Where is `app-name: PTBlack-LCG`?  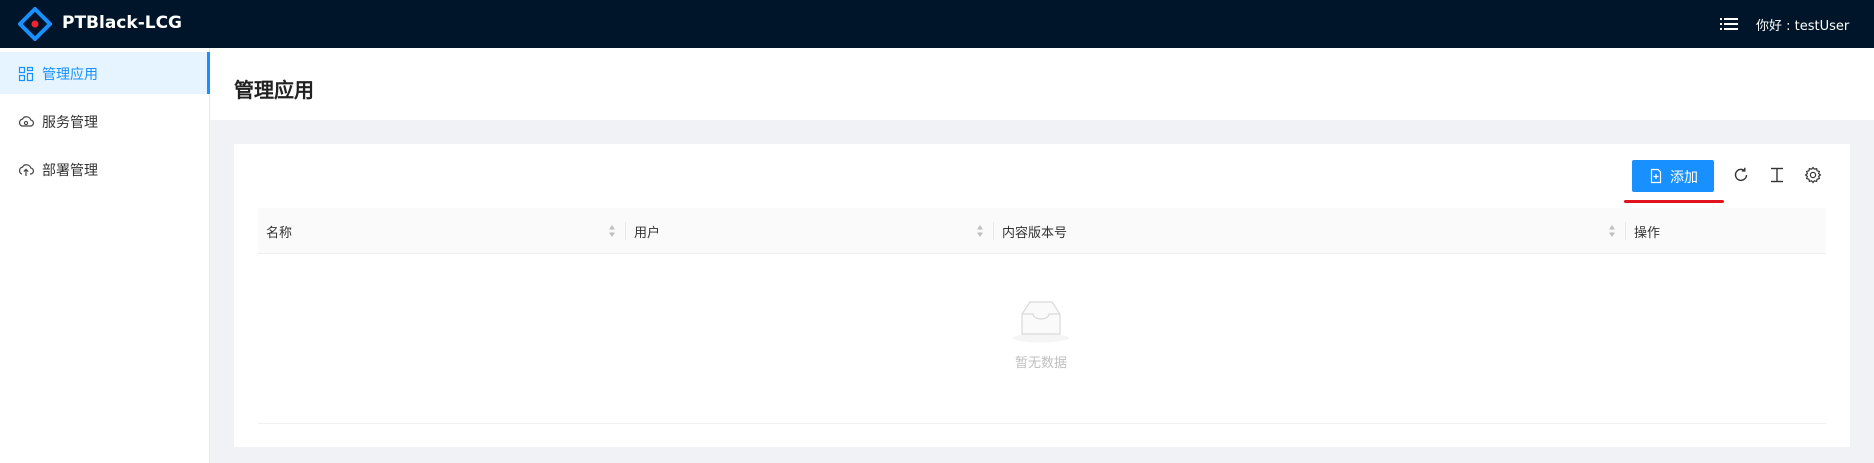 app-name: PTBlack-LCG is located at coordinates (122, 23).